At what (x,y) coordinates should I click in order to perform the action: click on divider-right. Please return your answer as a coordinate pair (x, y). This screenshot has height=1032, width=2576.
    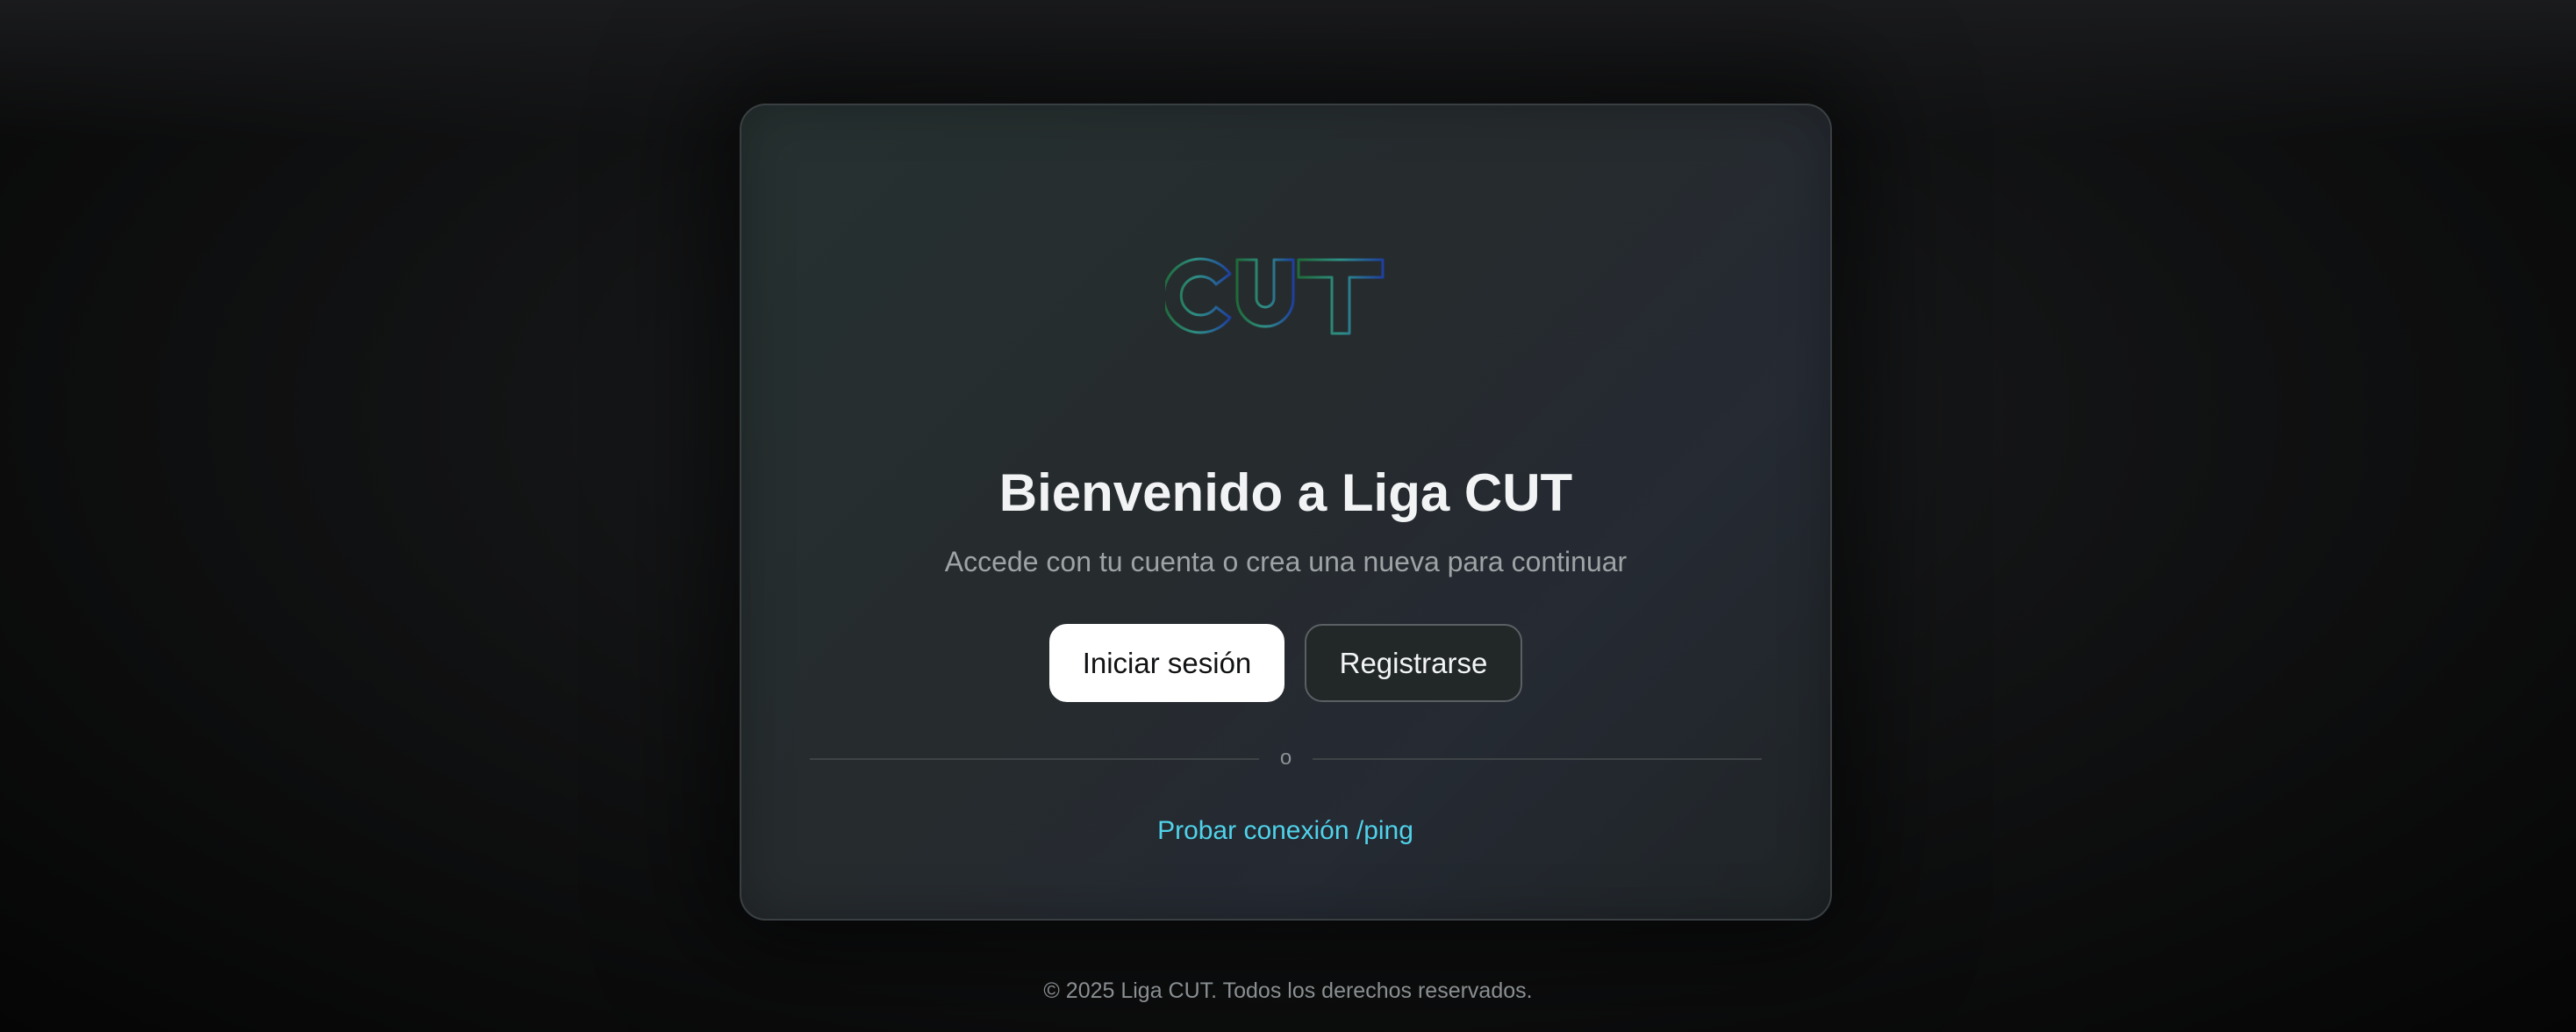
    Looking at the image, I should click on (1537, 759).